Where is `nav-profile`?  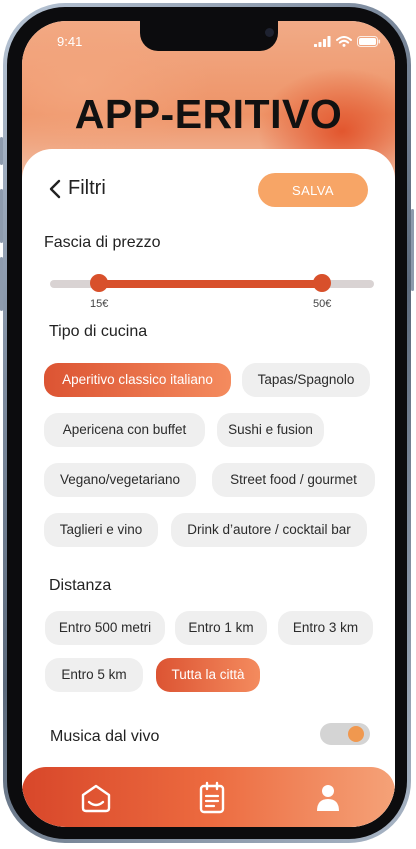
nav-profile is located at coordinates (328, 798).